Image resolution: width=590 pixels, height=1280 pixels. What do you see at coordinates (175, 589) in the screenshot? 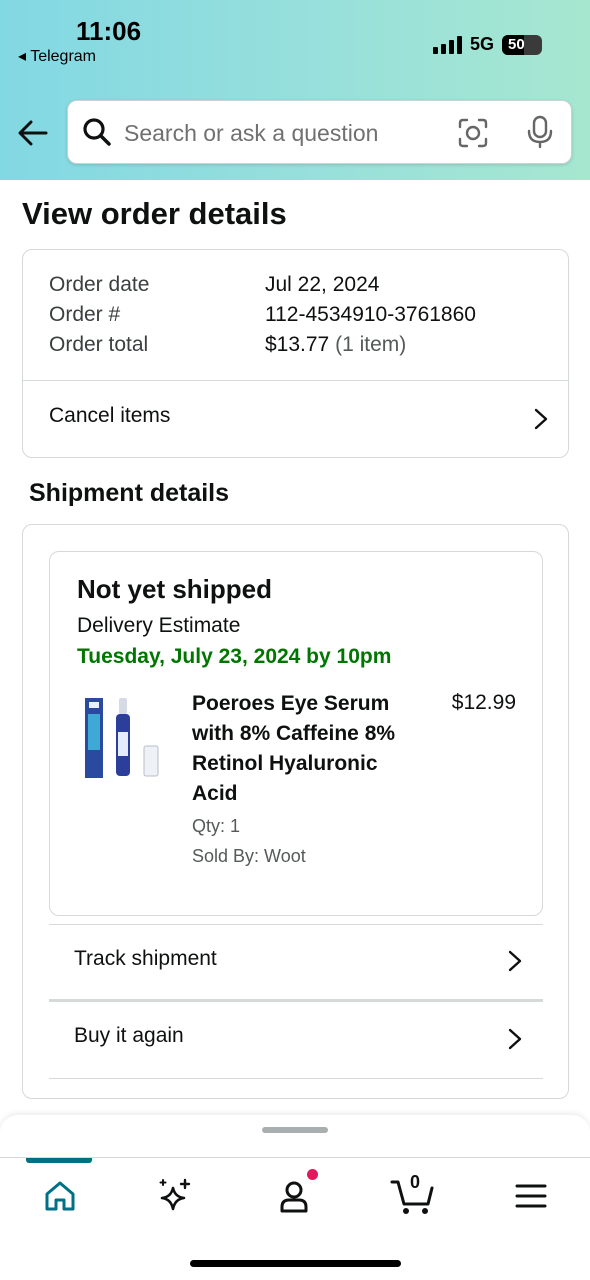
I see `shipment-status: Not yet shipped` at bounding box center [175, 589].